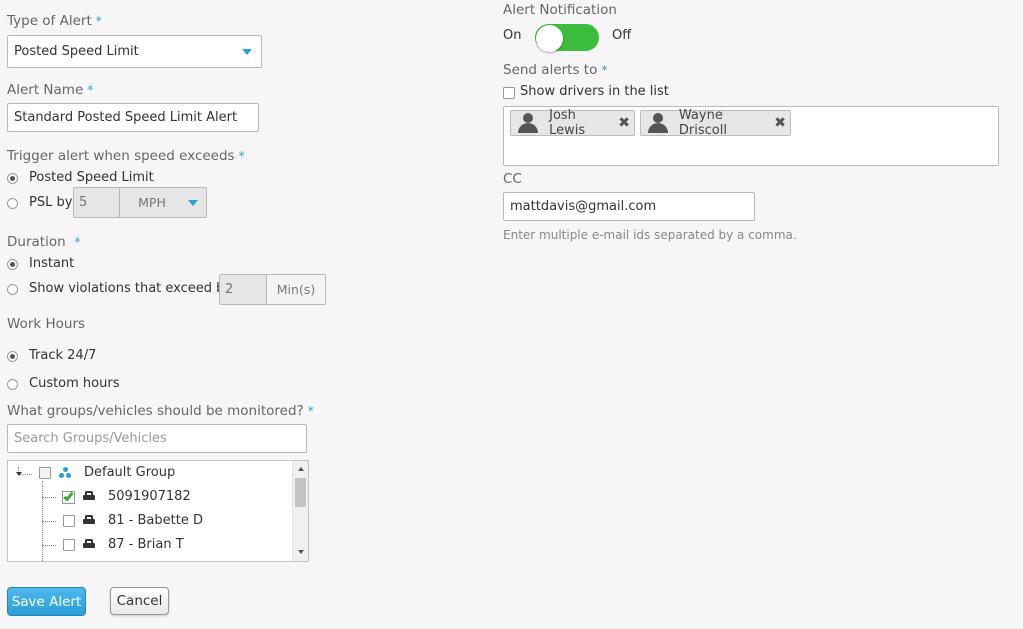  What do you see at coordinates (301, 469) in the screenshot?
I see `scroll-up-icon` at bounding box center [301, 469].